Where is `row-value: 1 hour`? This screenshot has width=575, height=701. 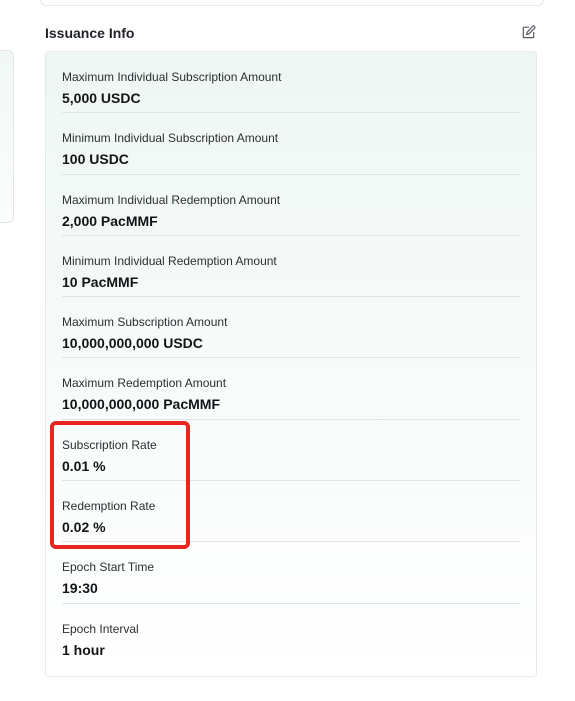 row-value: 1 hour is located at coordinates (83, 649).